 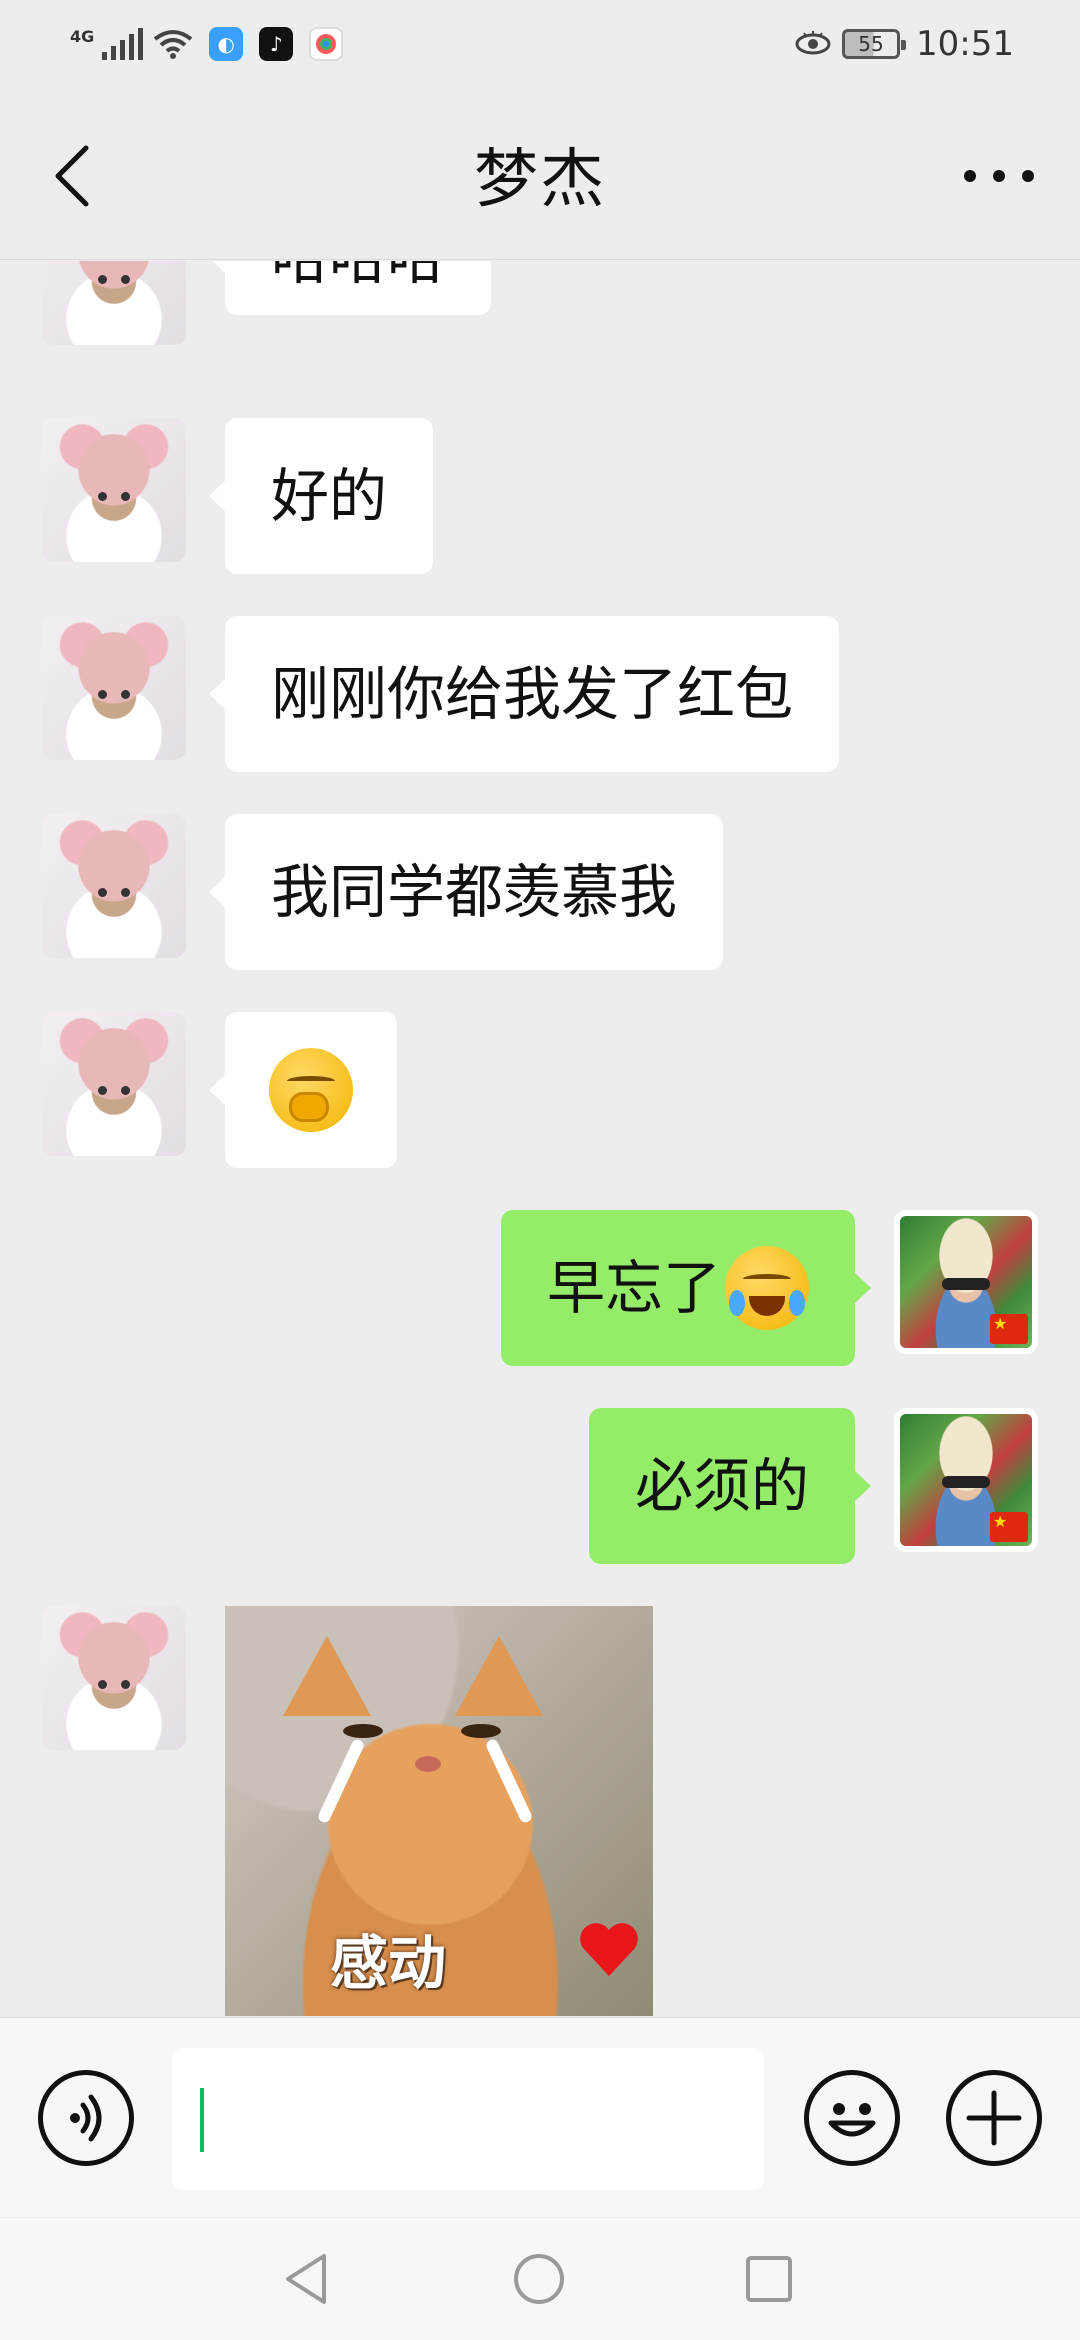 I want to click on message-row: 早忘了 ★, so click(x=540, y=1290).